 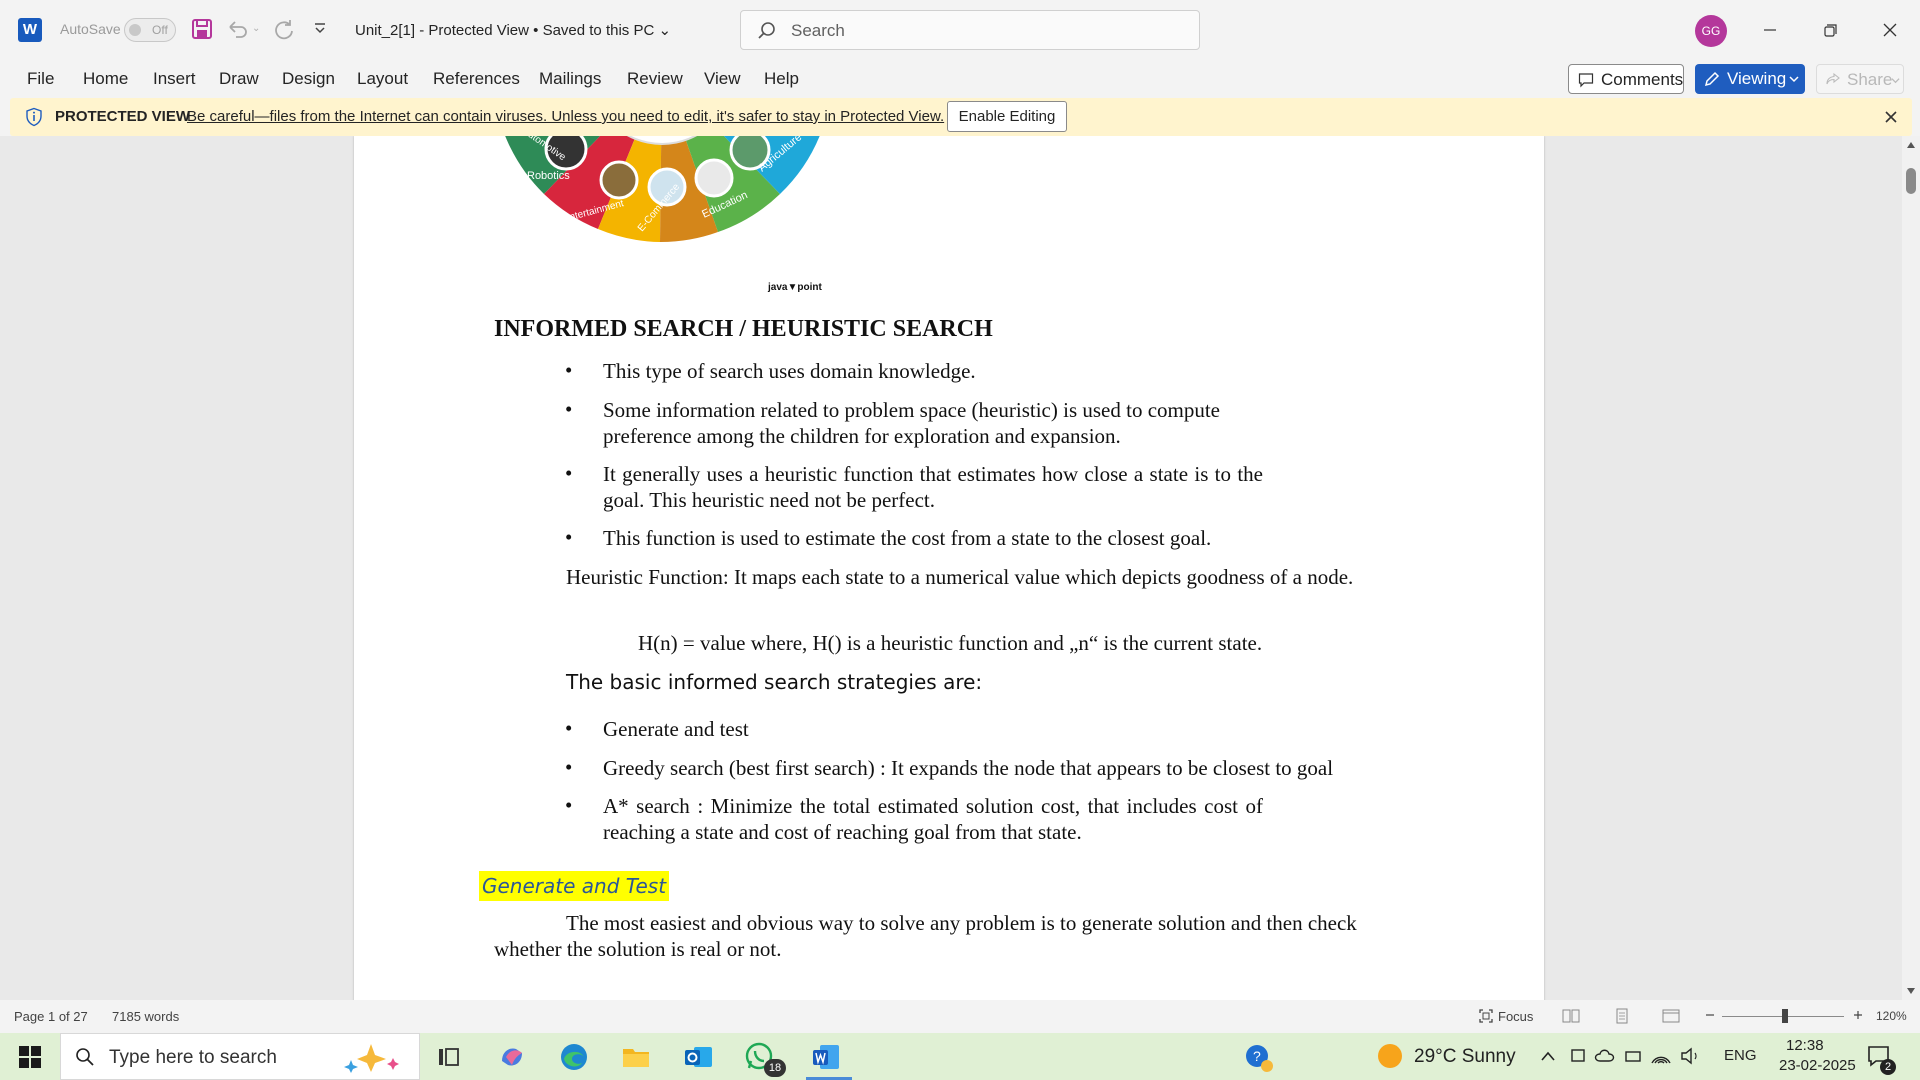 I want to click on web-layout-icon, so click(x=1671, y=1016).